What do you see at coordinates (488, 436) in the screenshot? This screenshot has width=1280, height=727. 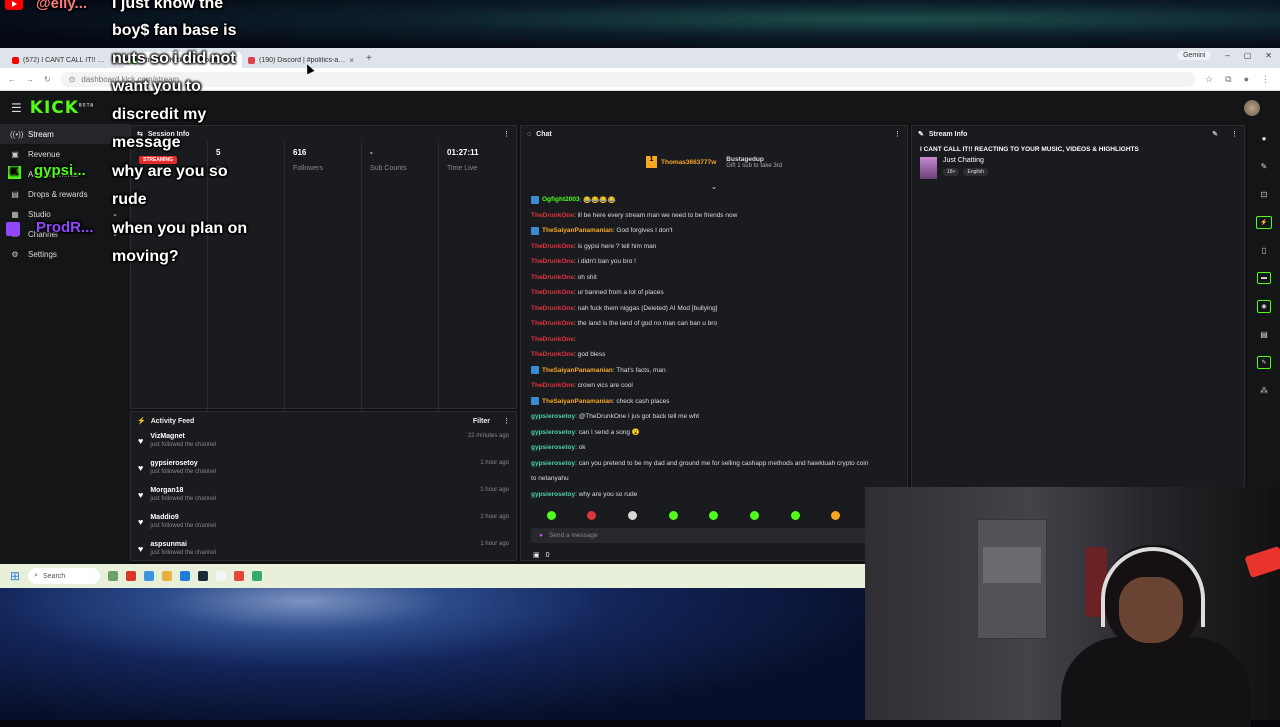 I see `feed-time: 22 minutes ago` at bounding box center [488, 436].